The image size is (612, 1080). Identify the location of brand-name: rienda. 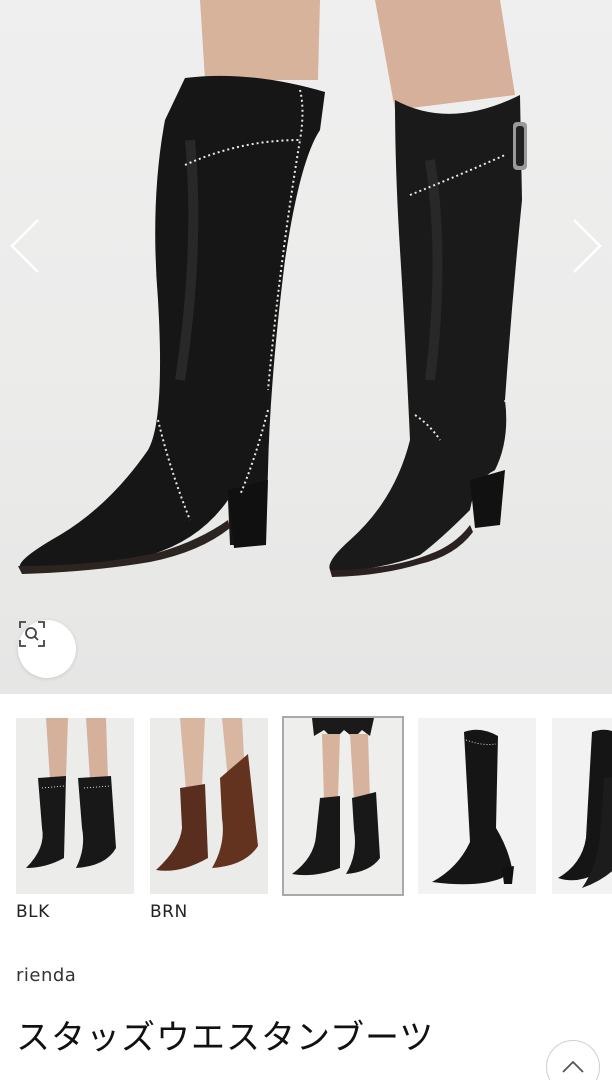
(46, 975).